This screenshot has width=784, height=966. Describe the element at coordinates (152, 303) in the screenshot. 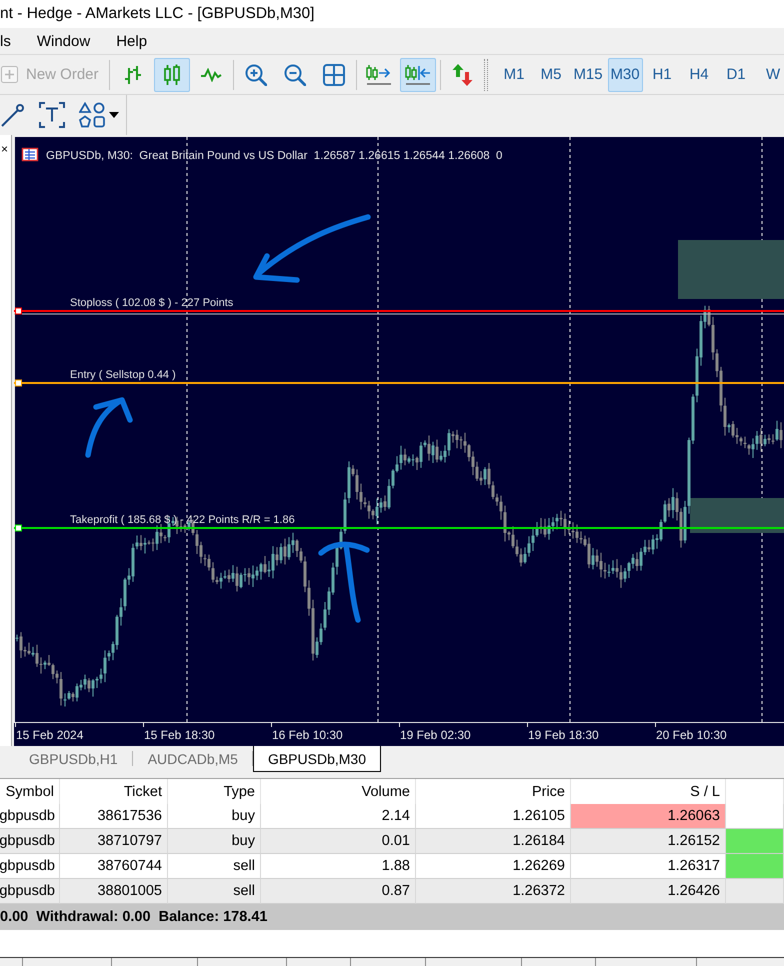

I see `stop-loss-label: Stoploss ( 102.08 $ ) - 227 Points` at that location.